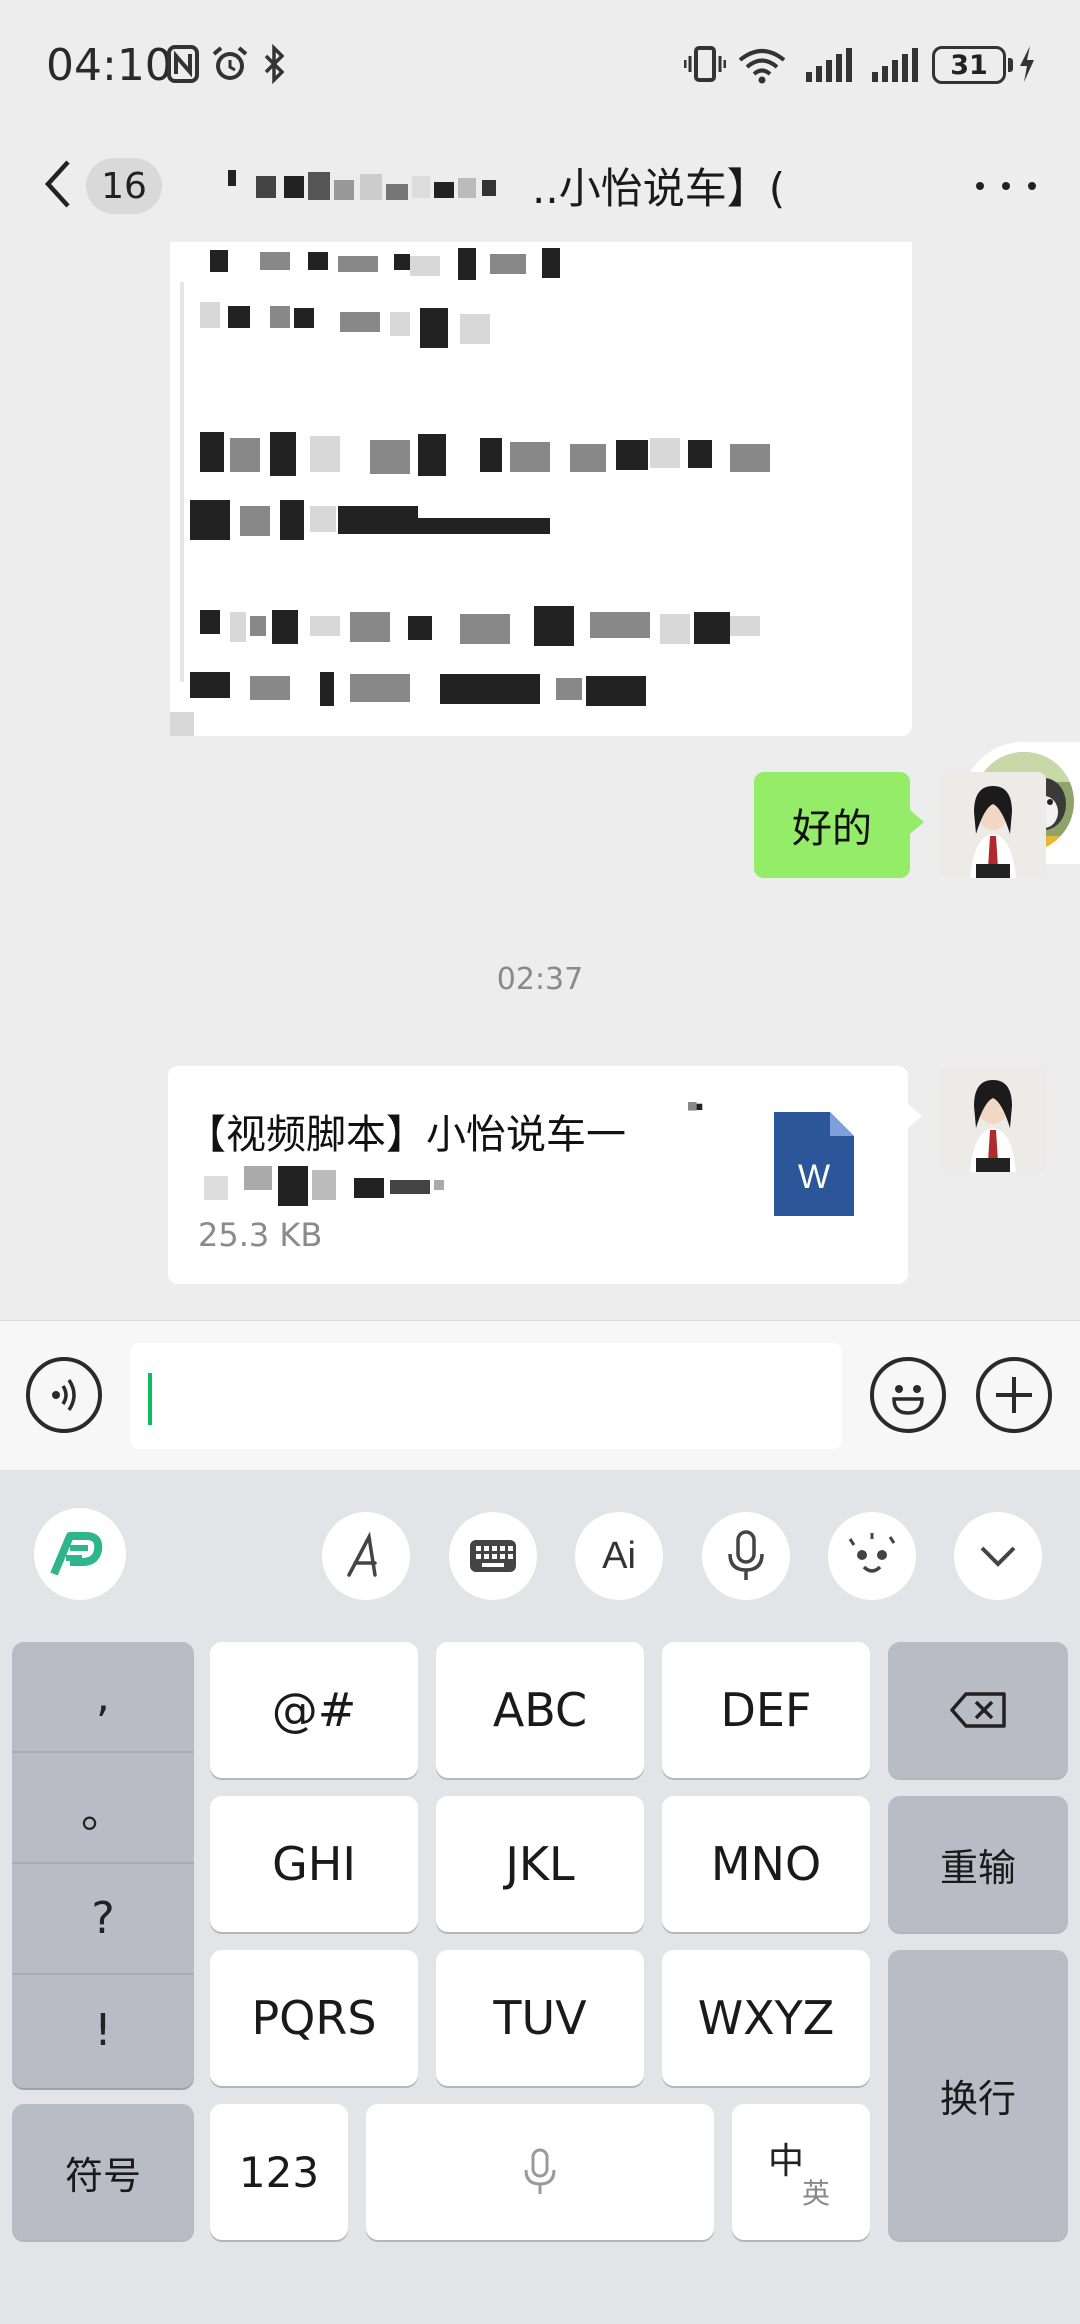 This screenshot has height=2324, width=1080. What do you see at coordinates (103, 1808) in the screenshot?
I see `punctuation-key: 。` at bounding box center [103, 1808].